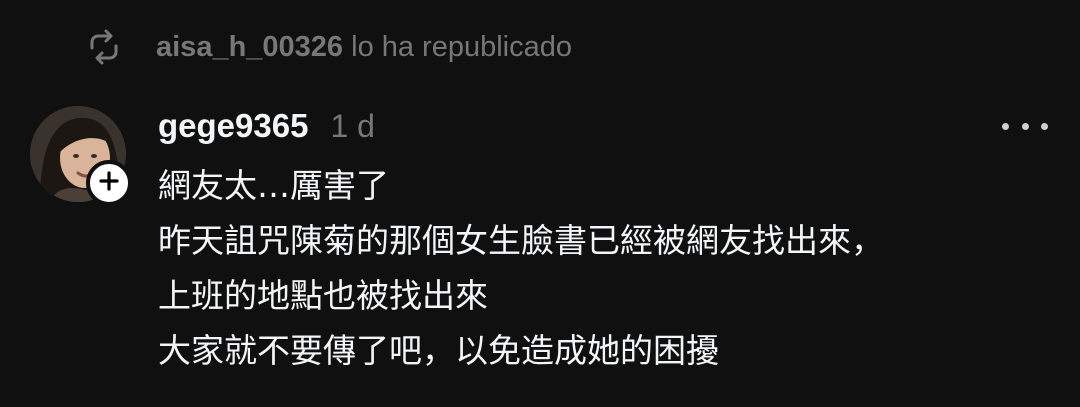 This screenshot has height=407, width=1080. I want to click on repost-suffix: lo ha republicado, so click(458, 46).